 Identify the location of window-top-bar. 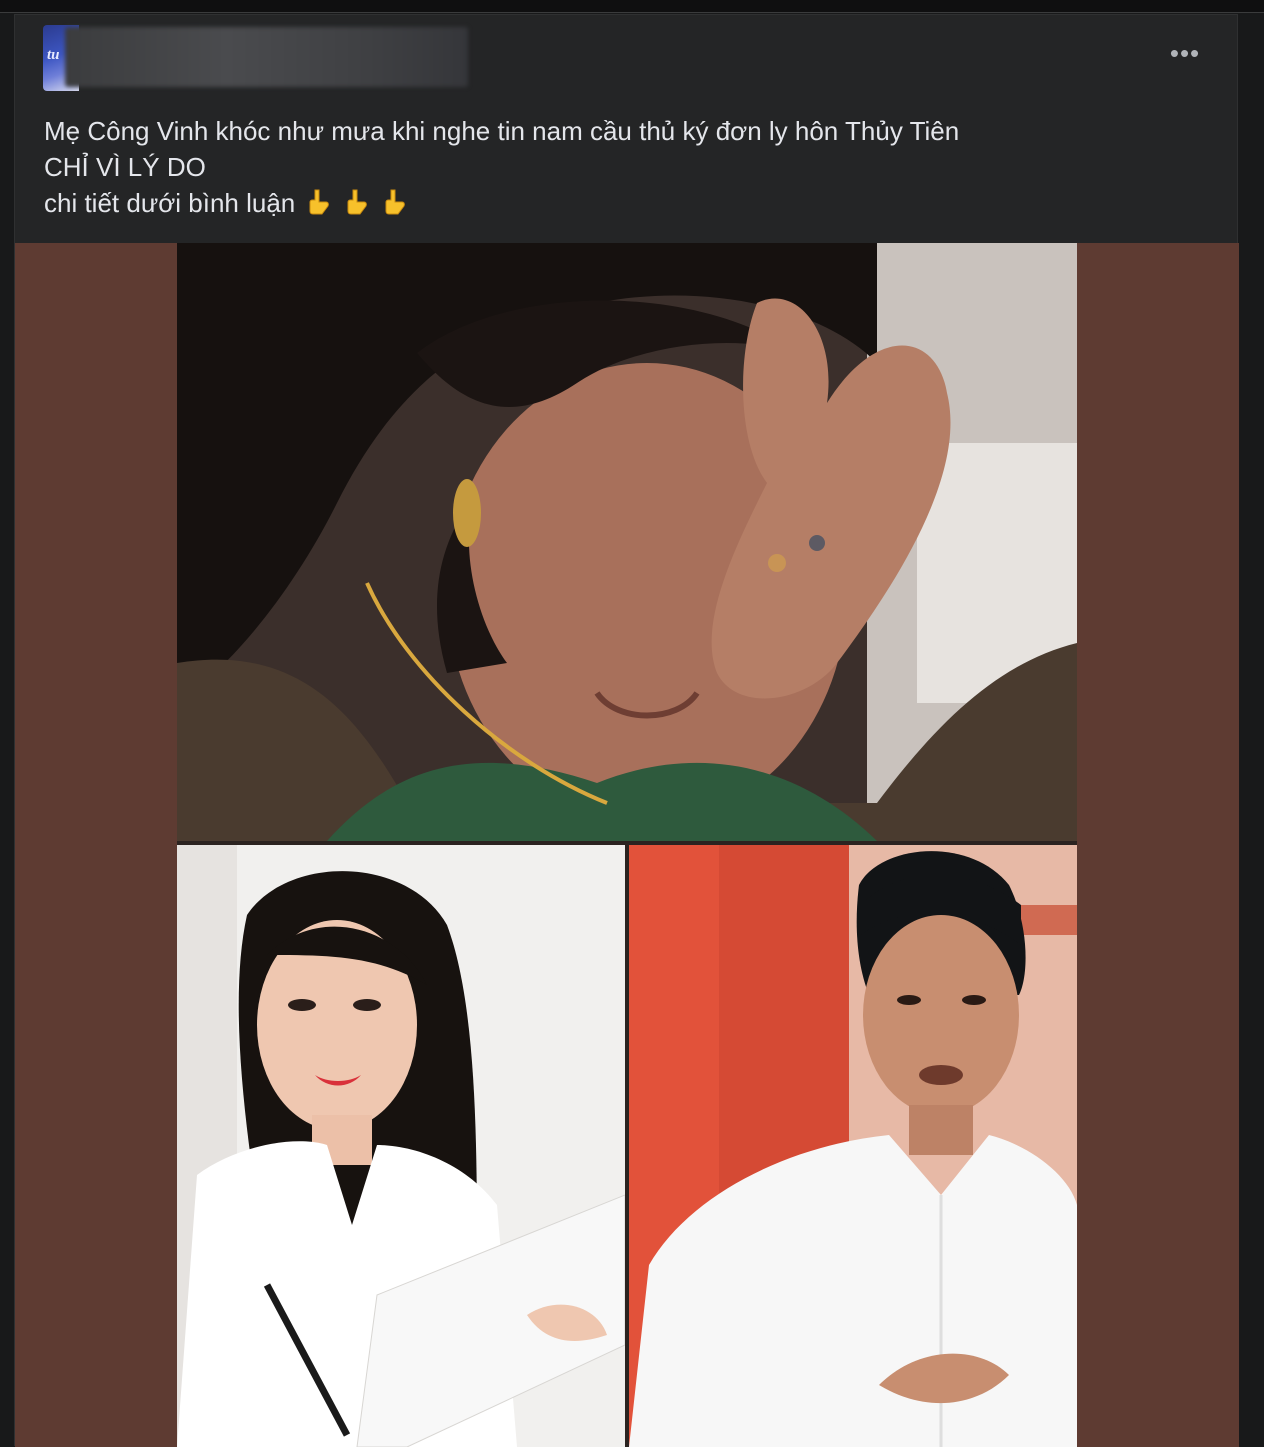
(632, 6).